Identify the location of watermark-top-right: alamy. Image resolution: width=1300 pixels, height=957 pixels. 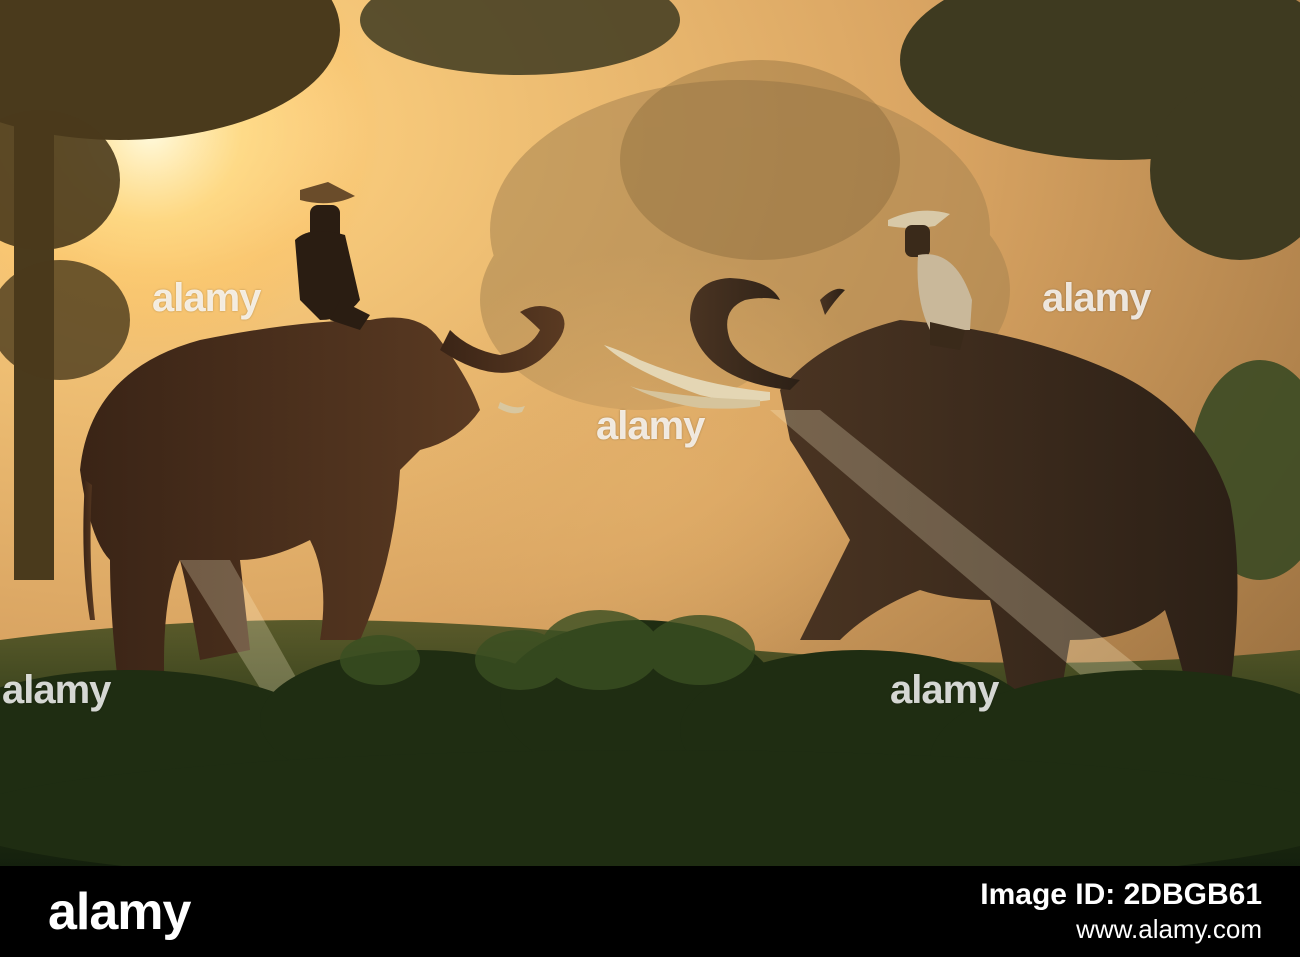
(1096, 298).